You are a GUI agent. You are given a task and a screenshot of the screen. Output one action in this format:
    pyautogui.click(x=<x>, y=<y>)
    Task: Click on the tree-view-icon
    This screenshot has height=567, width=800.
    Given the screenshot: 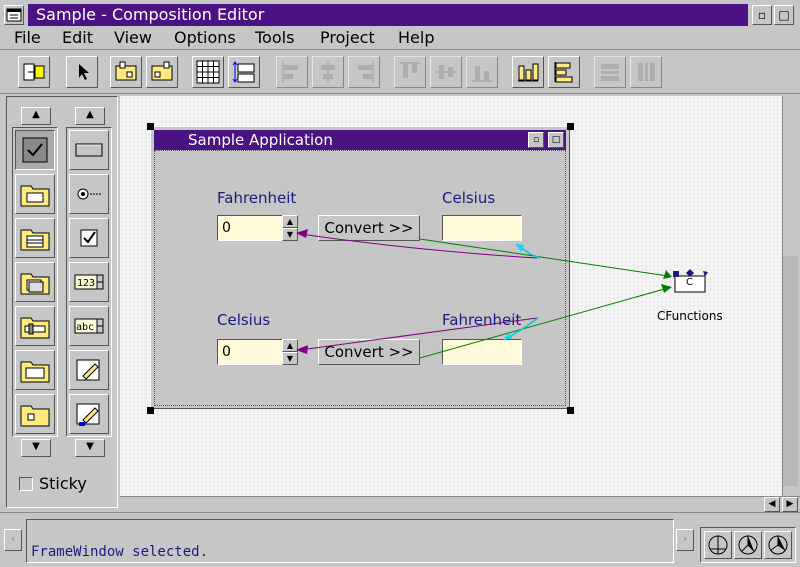 What is the action you would take?
    pyautogui.click(x=748, y=545)
    